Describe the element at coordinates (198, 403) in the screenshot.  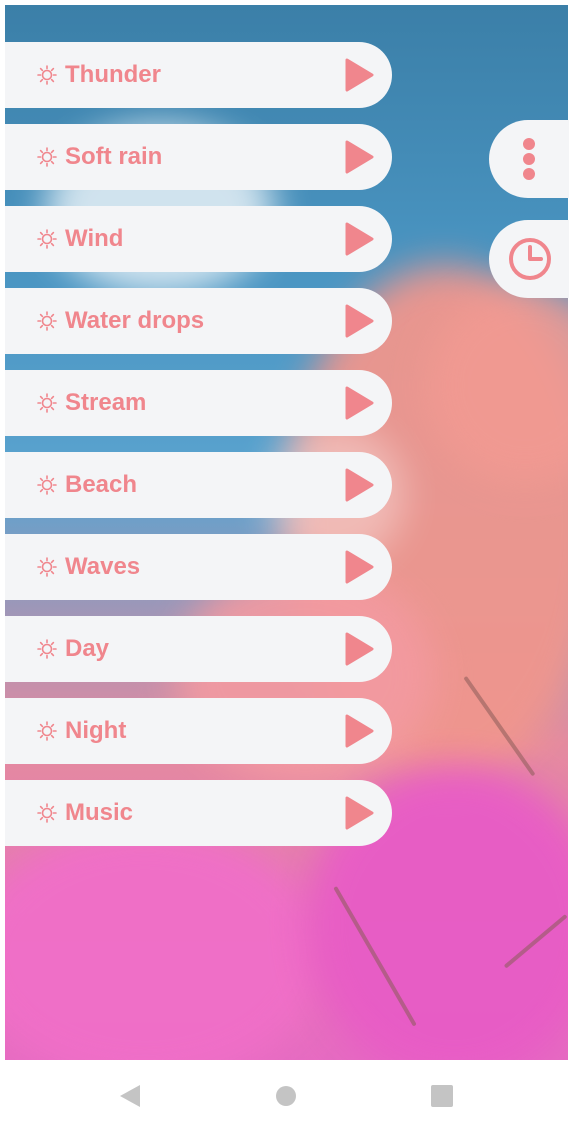
I see `sound-item: Stream` at that location.